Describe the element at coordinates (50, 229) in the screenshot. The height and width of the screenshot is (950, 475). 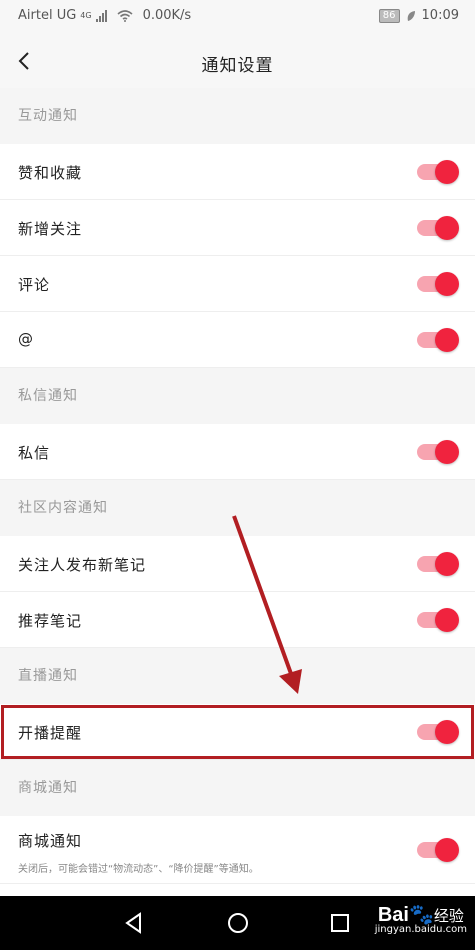
I see `setting-label: 新增关注` at that location.